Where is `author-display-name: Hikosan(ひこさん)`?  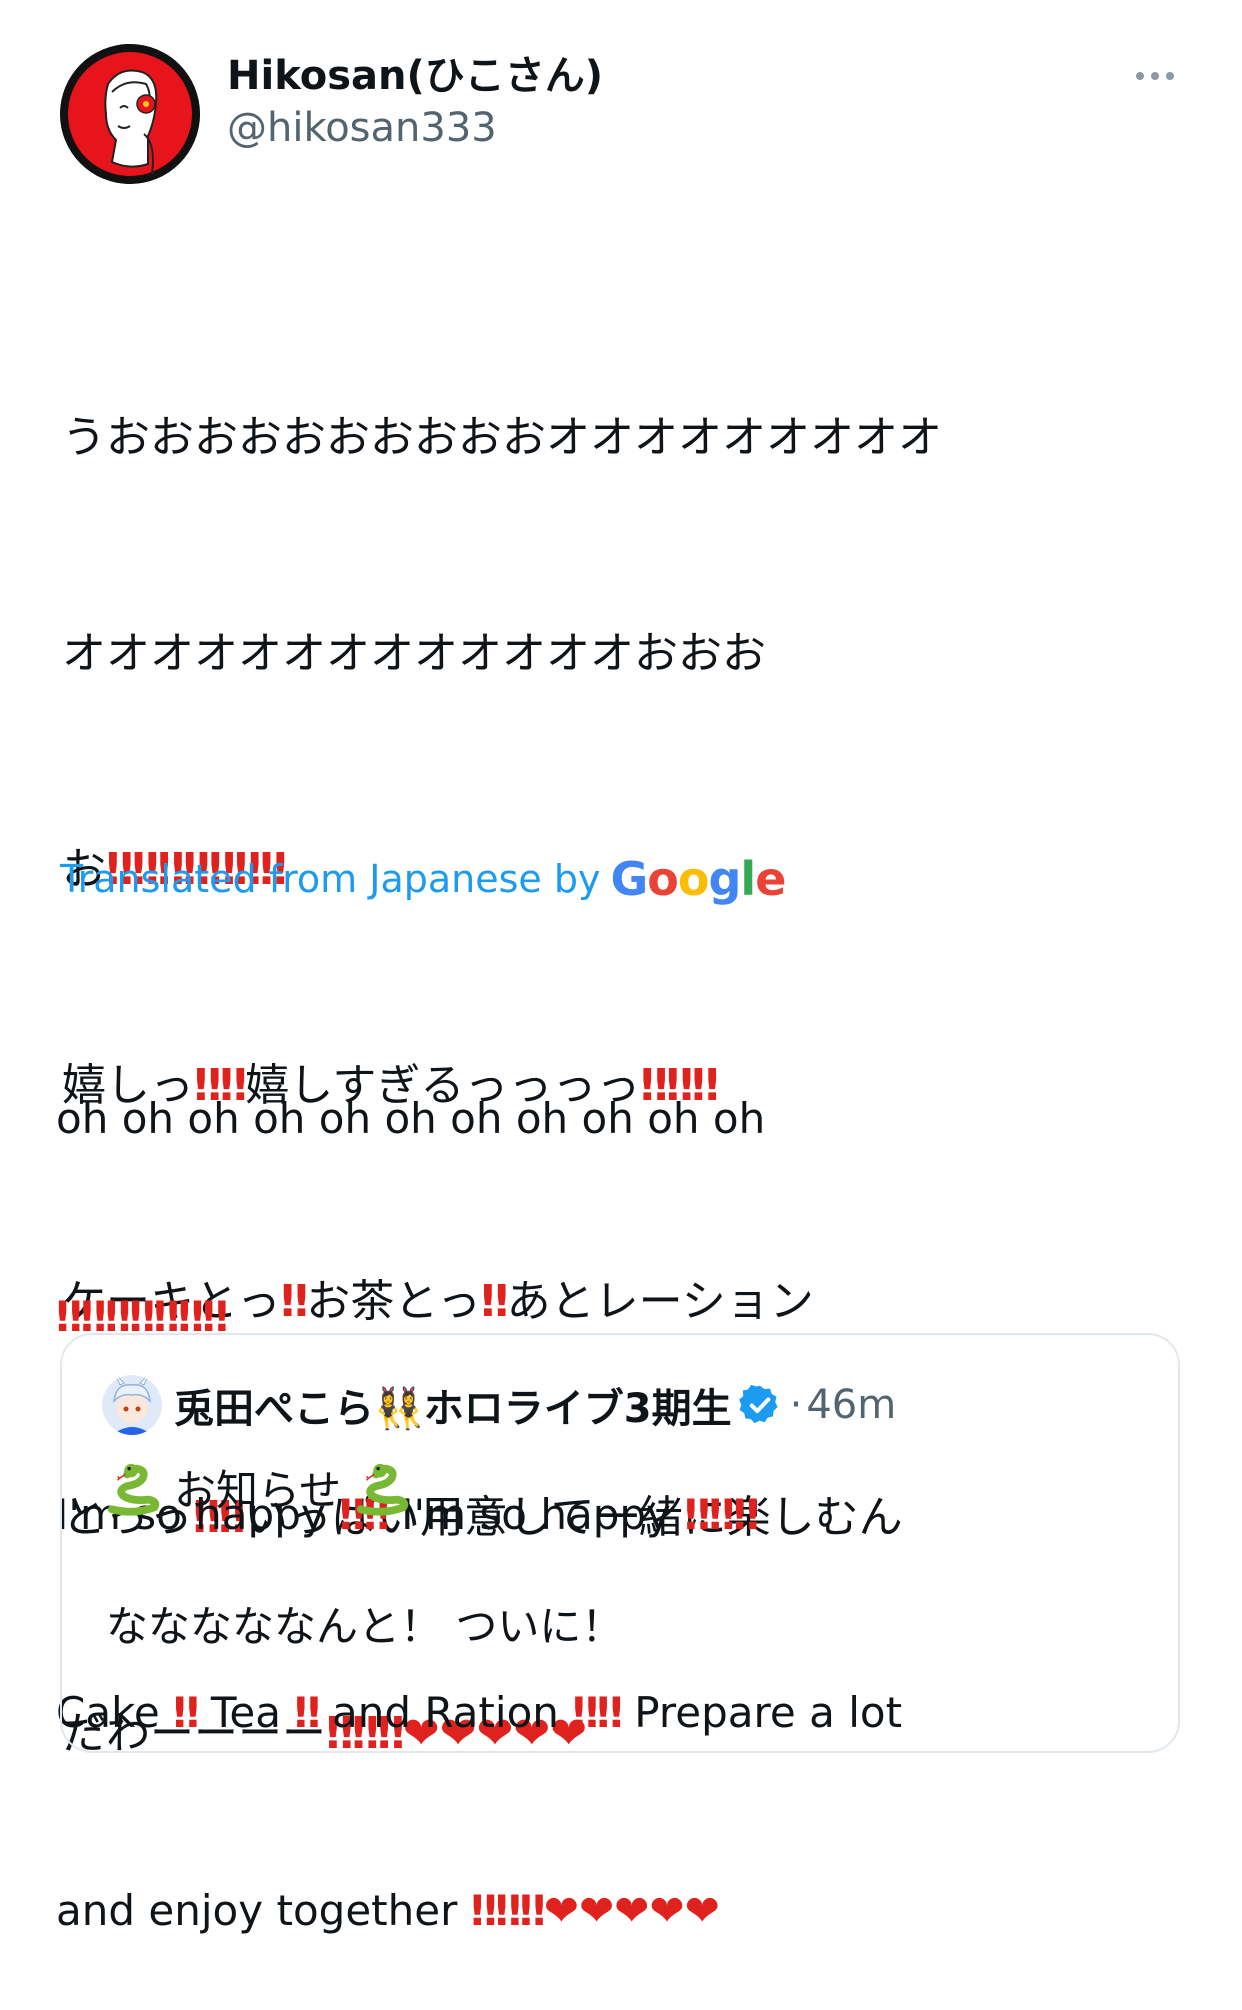 author-display-name: Hikosan(ひこさん) is located at coordinates (415, 76).